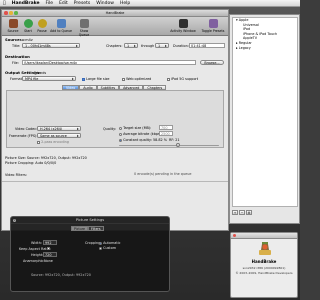 The width and height of the screenshot is (320, 300). Describe the element at coordinates (265, 48) in the screenshot. I see `preset-group-legacy: ▸ Legacy` at that location.